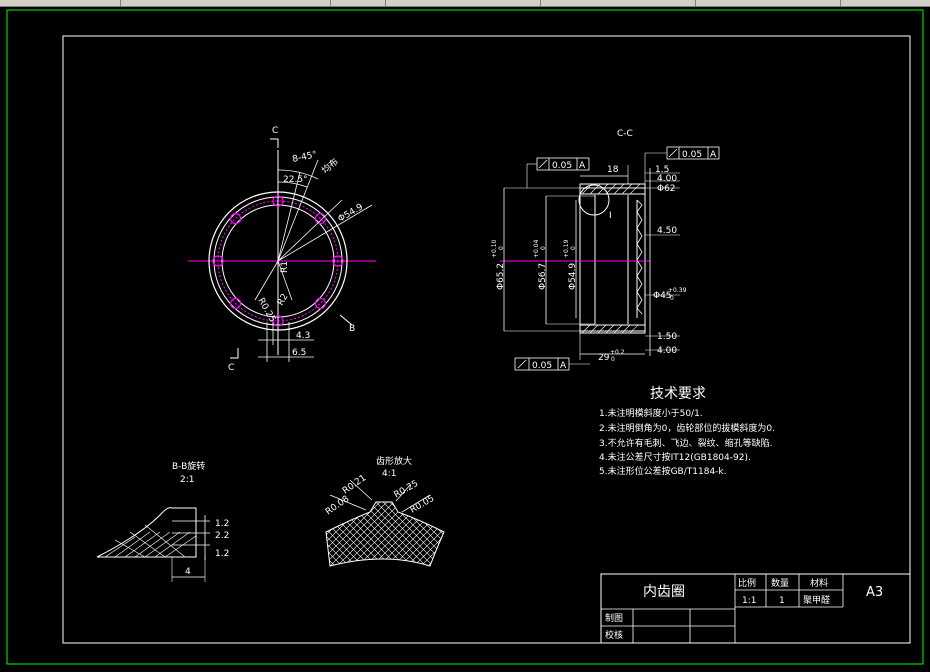  What do you see at coordinates (222, 536) in the screenshot?
I see `linear-dimension: 2.2` at bounding box center [222, 536].